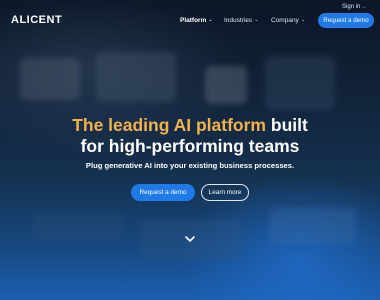  What do you see at coordinates (36, 20) in the screenshot?
I see `brand-logo: ALICENT` at bounding box center [36, 20].